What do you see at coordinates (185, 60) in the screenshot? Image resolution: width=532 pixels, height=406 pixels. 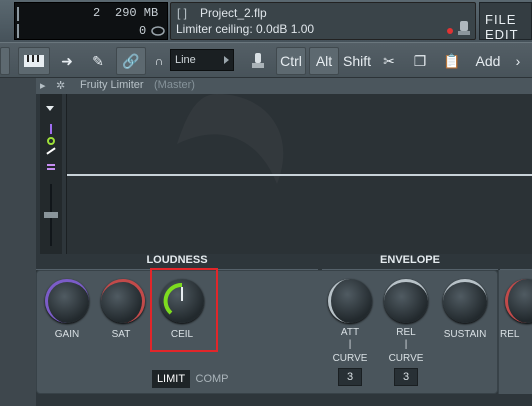 I see `snap-value: Line` at bounding box center [185, 60].